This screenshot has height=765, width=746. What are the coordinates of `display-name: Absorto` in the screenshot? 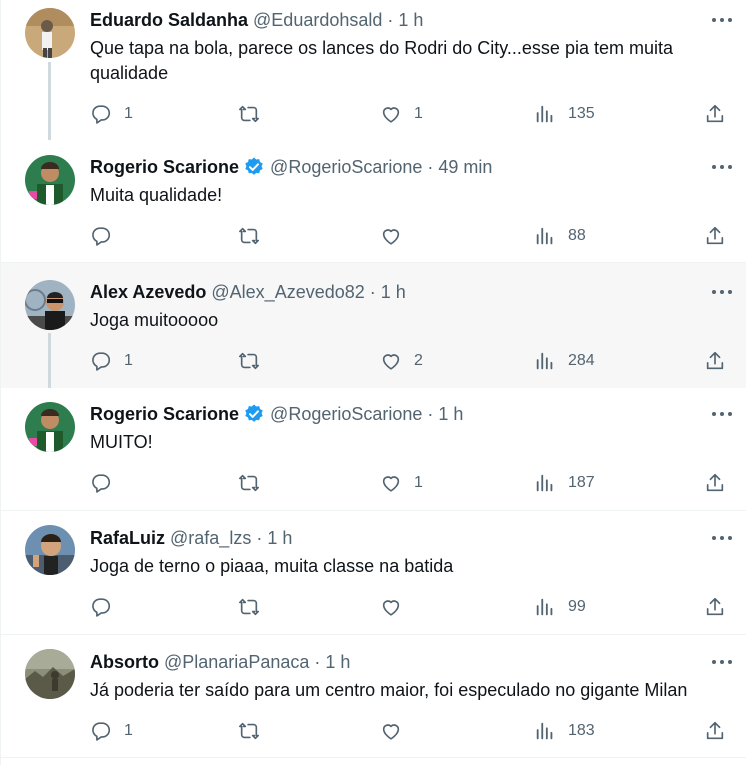 It's located at (124, 662).